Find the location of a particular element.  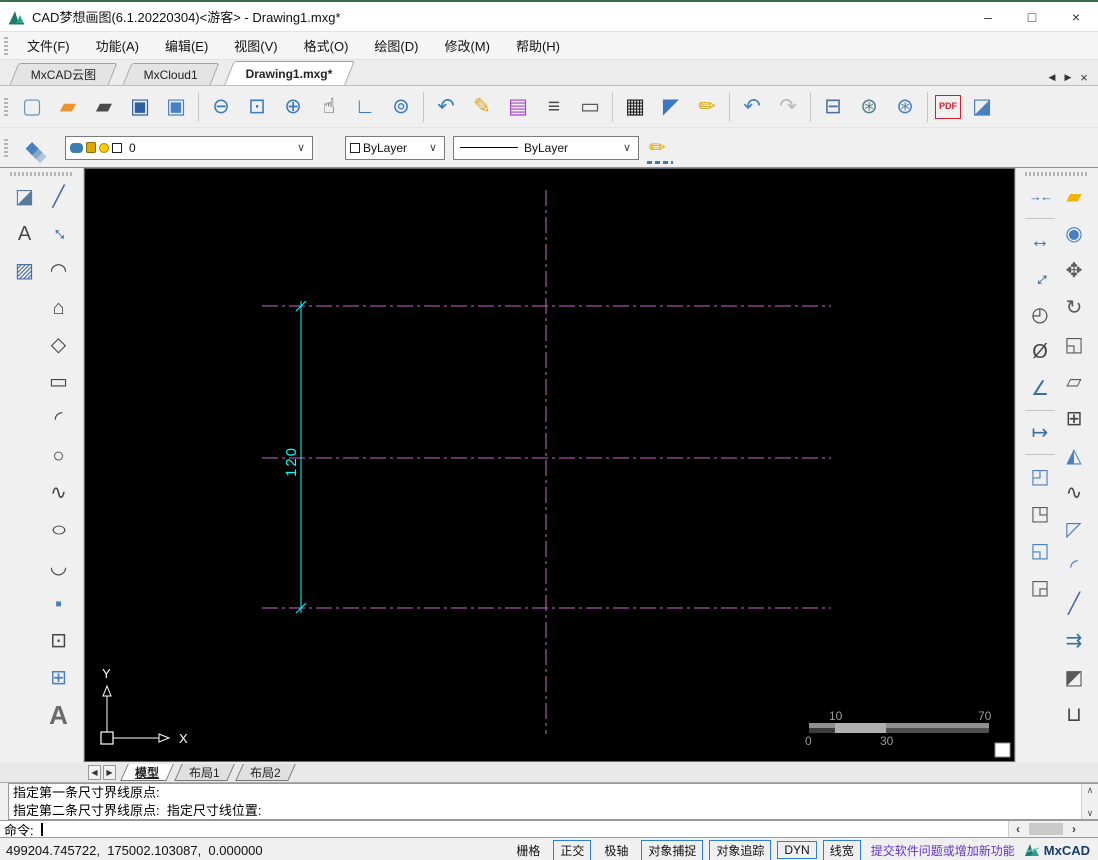

next-tab-icon: ▶ is located at coordinates (1068, 77).